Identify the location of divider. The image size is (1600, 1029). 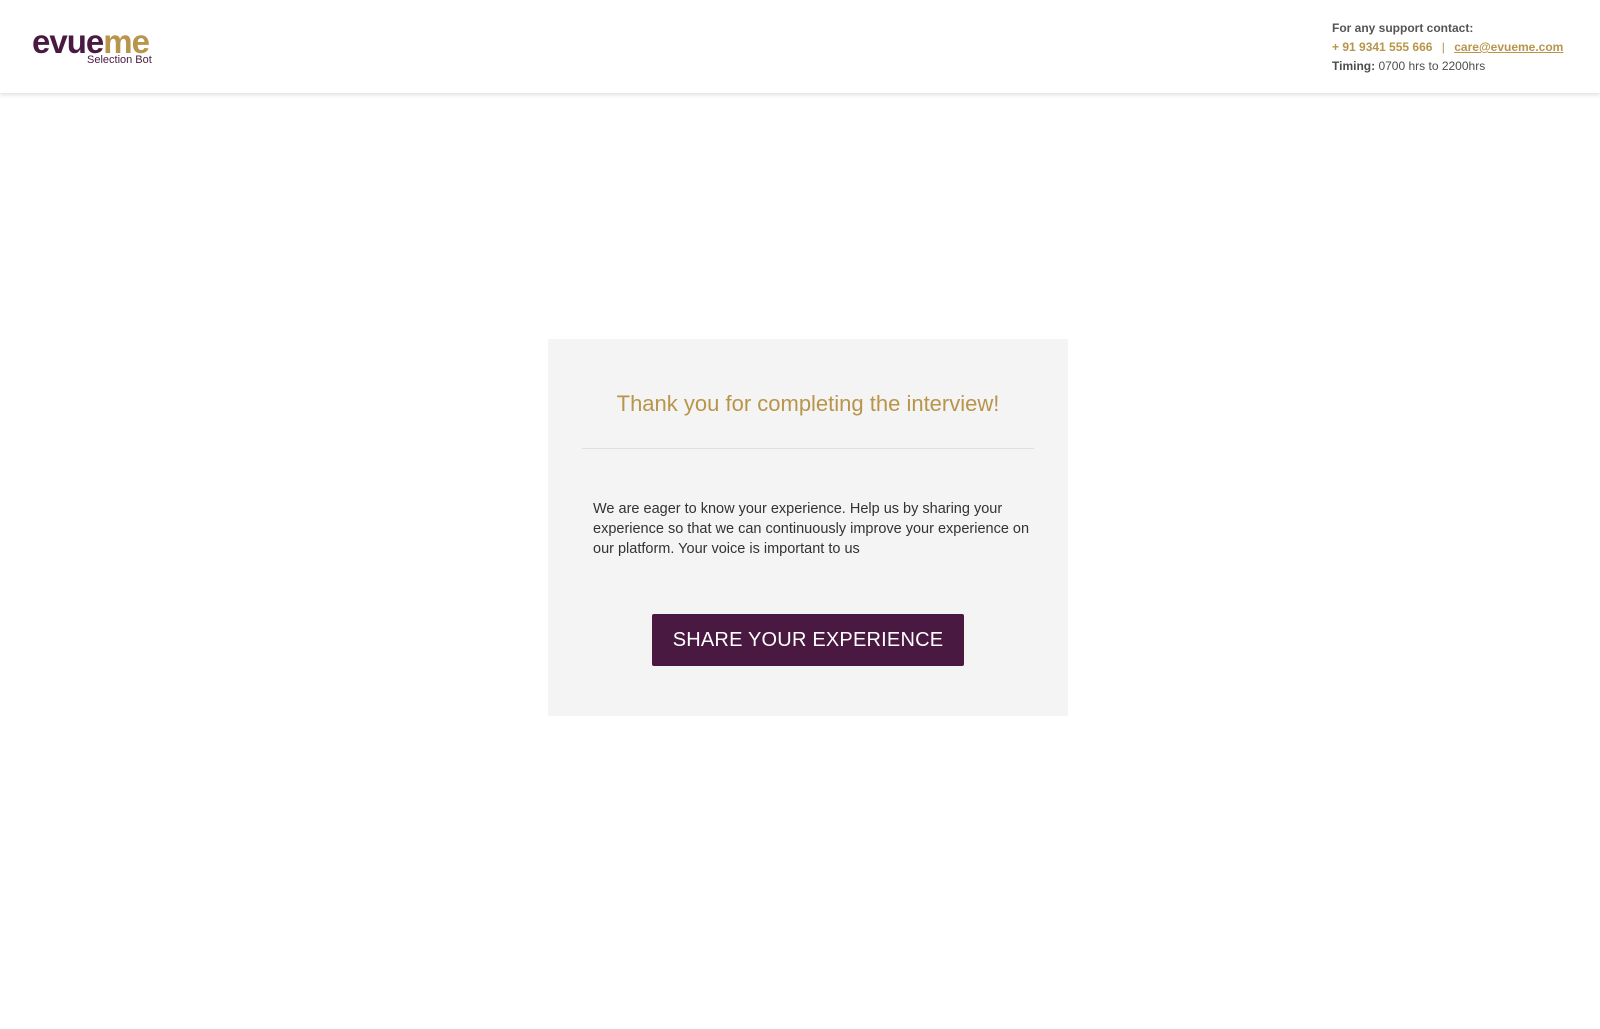
(808, 448).